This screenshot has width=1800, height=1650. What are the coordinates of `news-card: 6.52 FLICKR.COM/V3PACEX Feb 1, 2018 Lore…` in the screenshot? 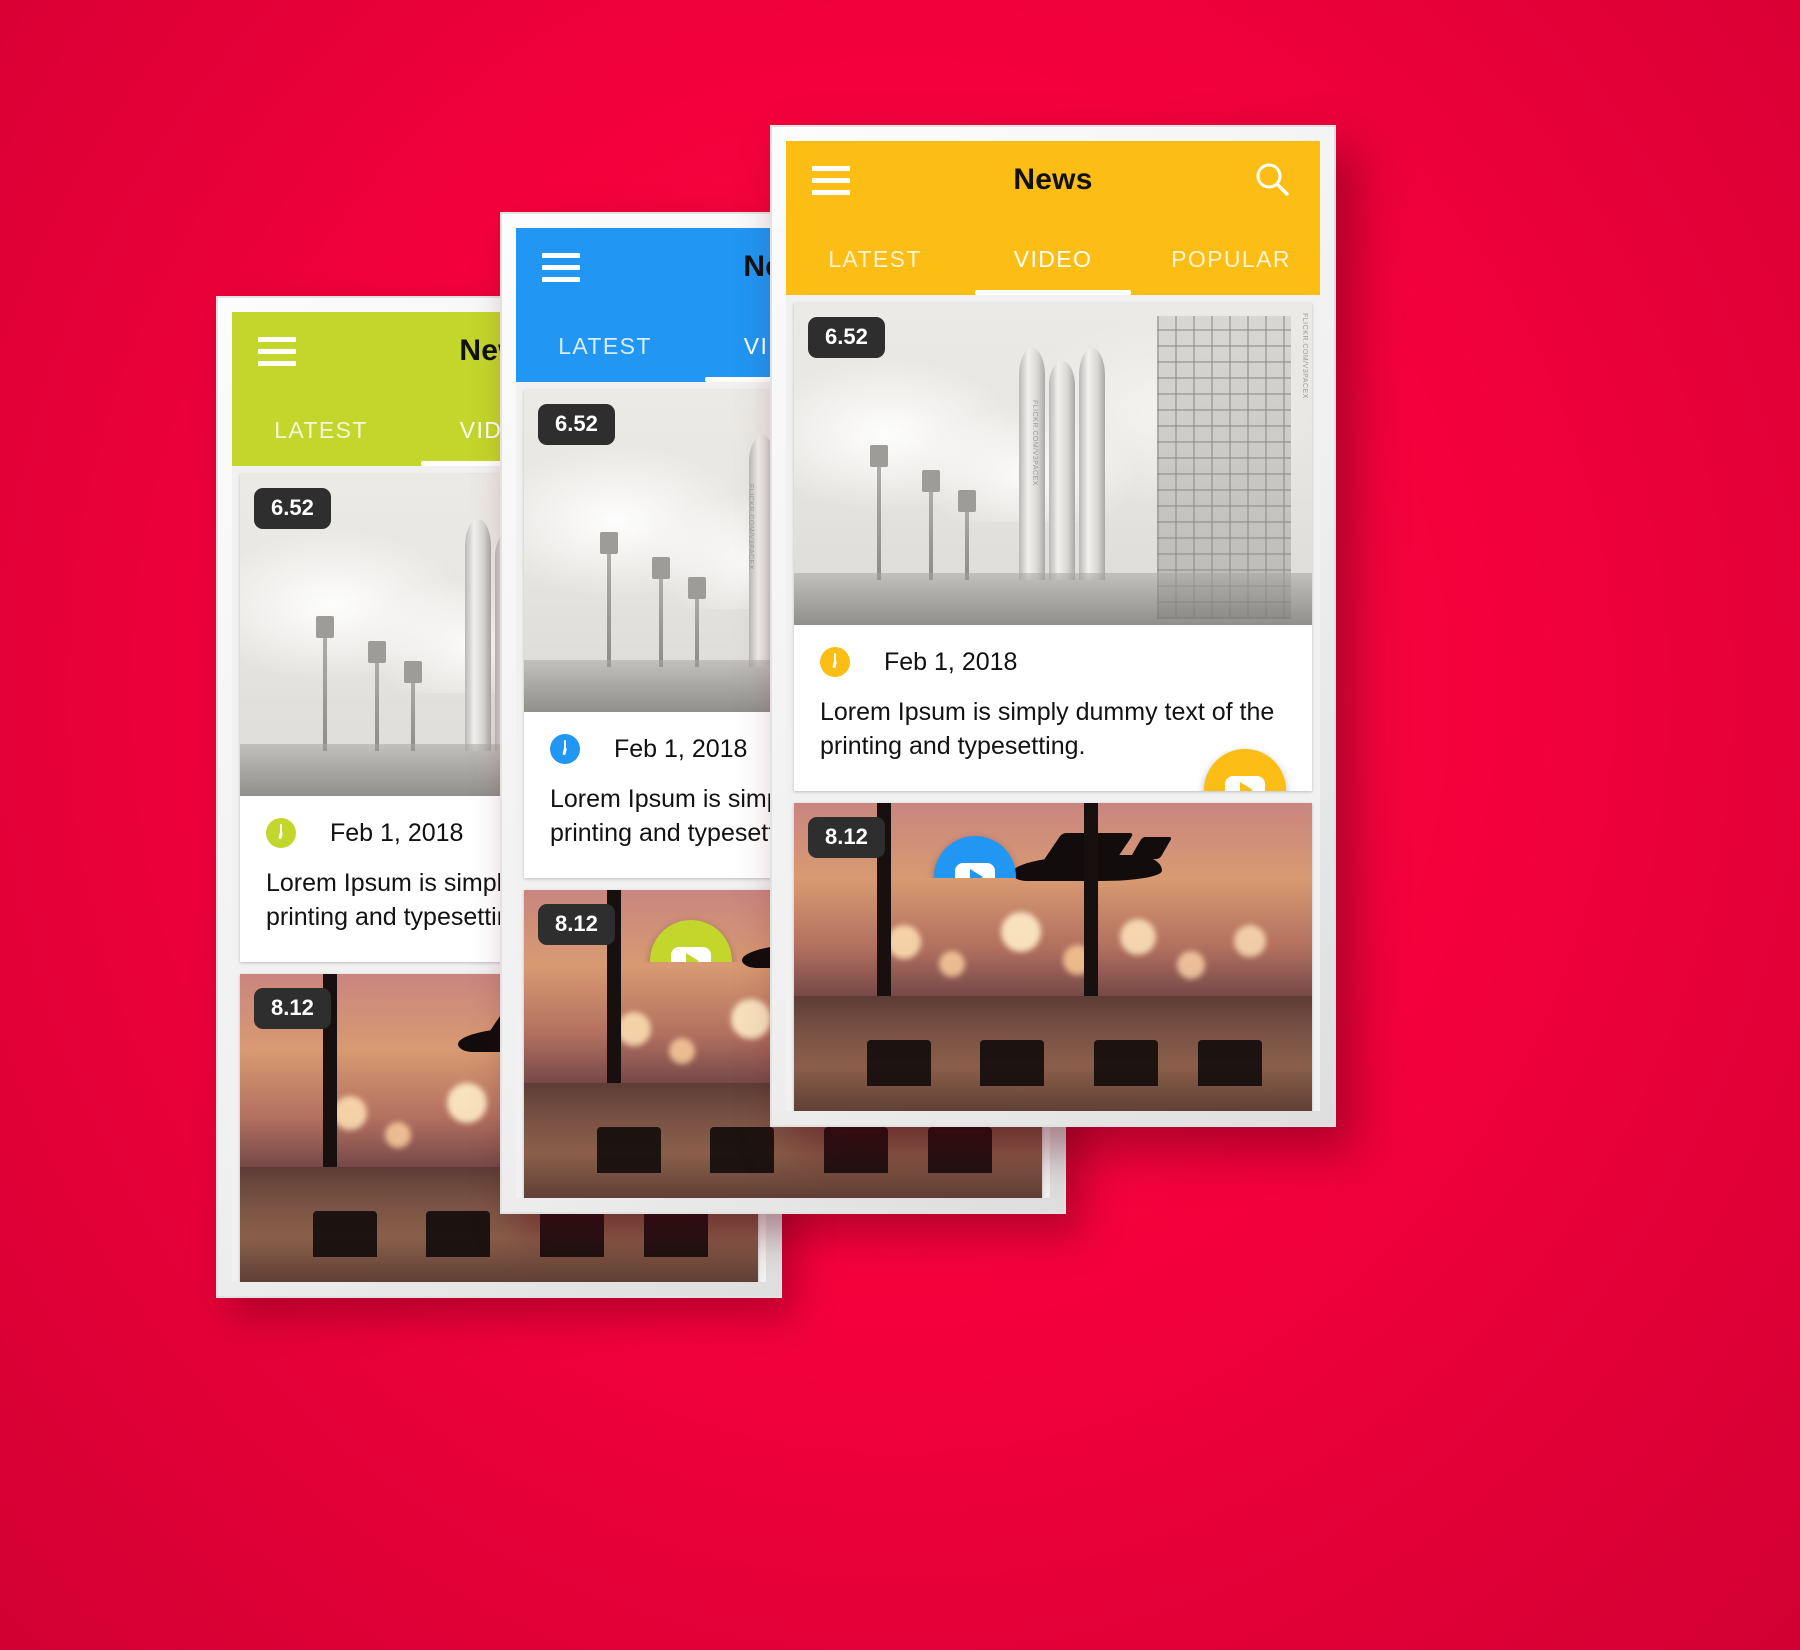 It's located at (1053, 547).